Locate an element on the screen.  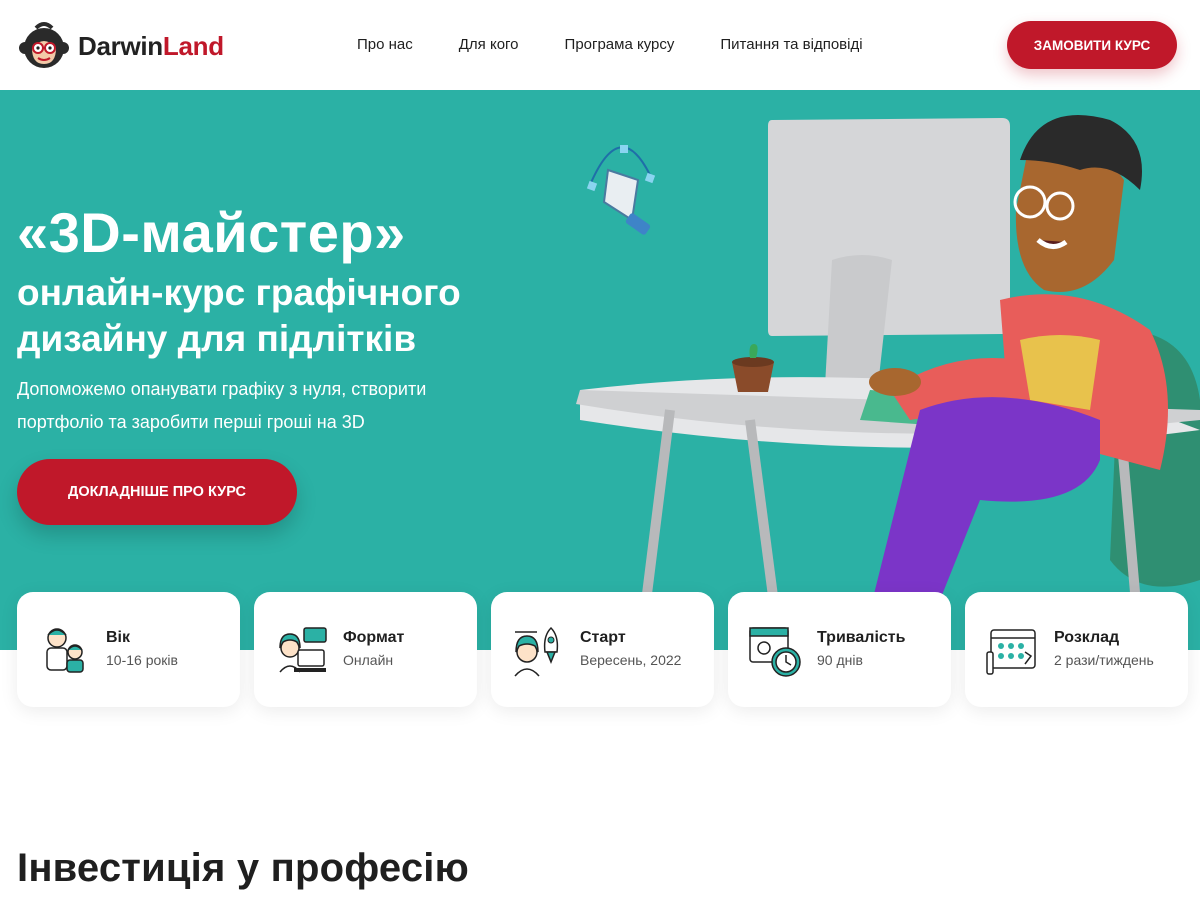
info-card-title: Старт is located at coordinates (603, 637).